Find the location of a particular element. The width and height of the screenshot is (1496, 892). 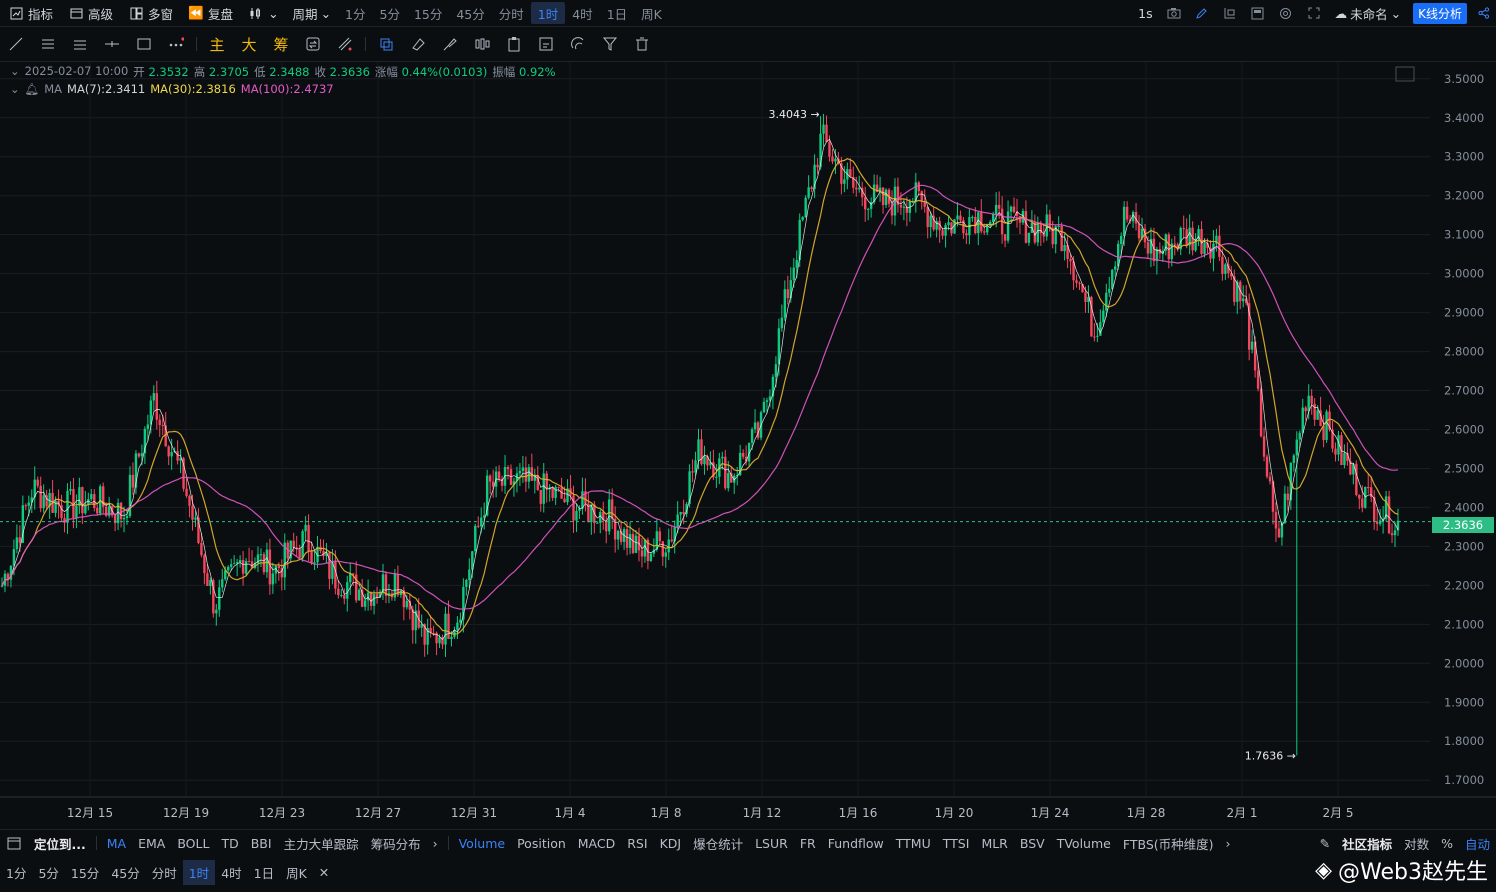

main-indicator-td: TD is located at coordinates (229, 843).